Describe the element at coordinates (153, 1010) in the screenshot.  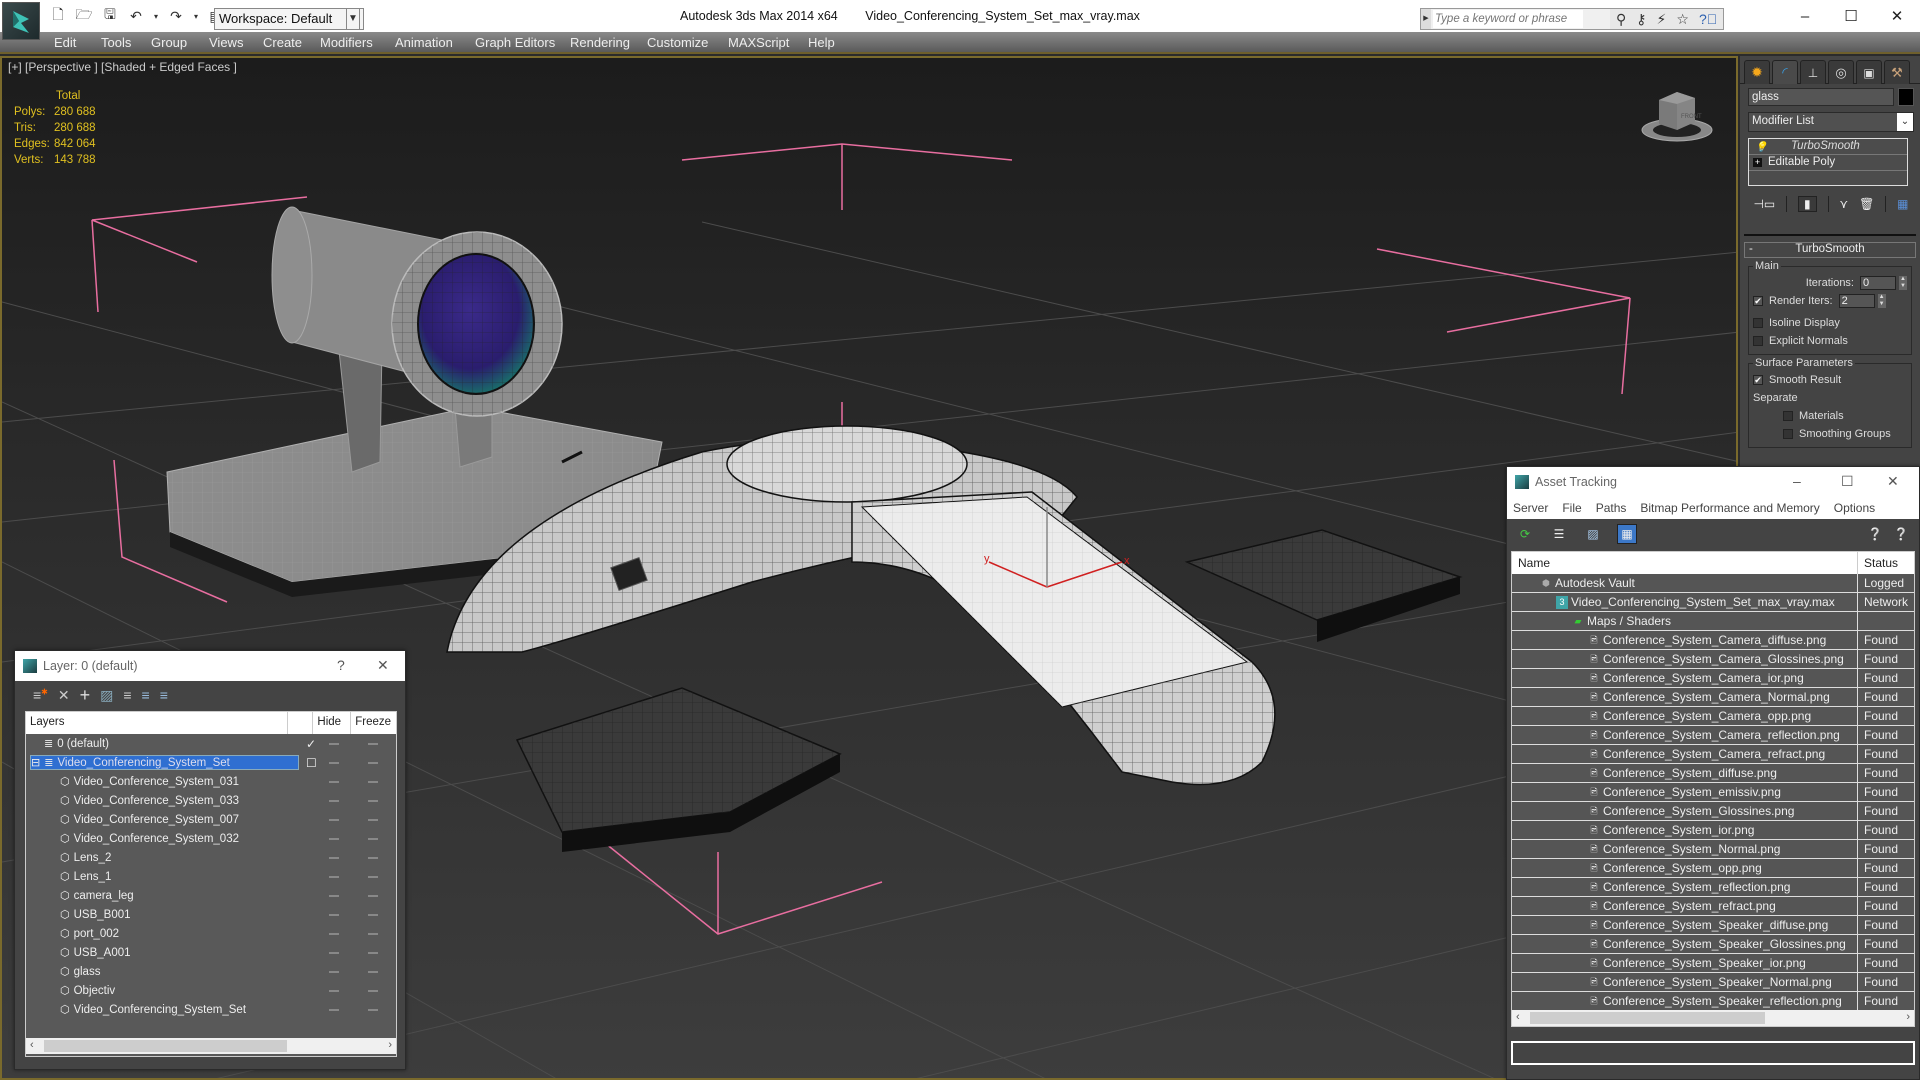
I see `layer-row-name: ⬡ Video_Conferencing_System_Set` at that location.